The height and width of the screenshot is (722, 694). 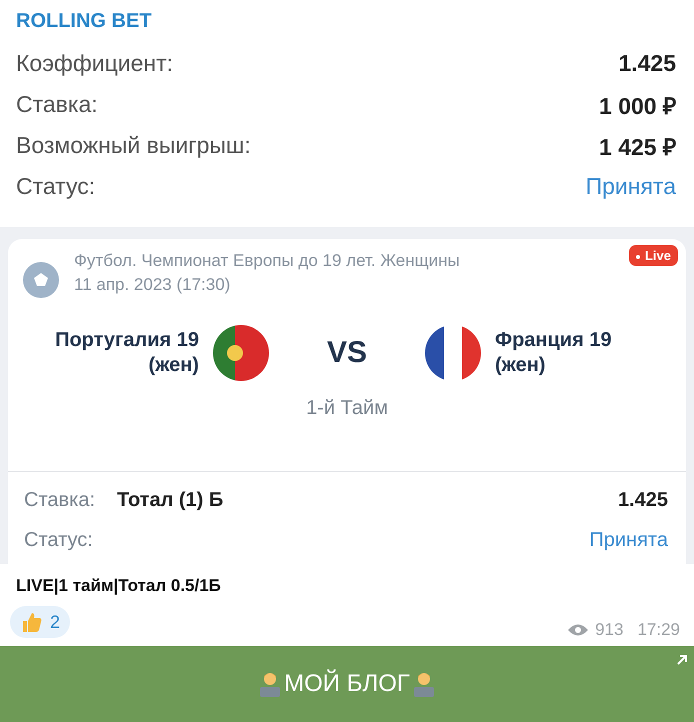 What do you see at coordinates (609, 630) in the screenshot?
I see `view-count: 913` at bounding box center [609, 630].